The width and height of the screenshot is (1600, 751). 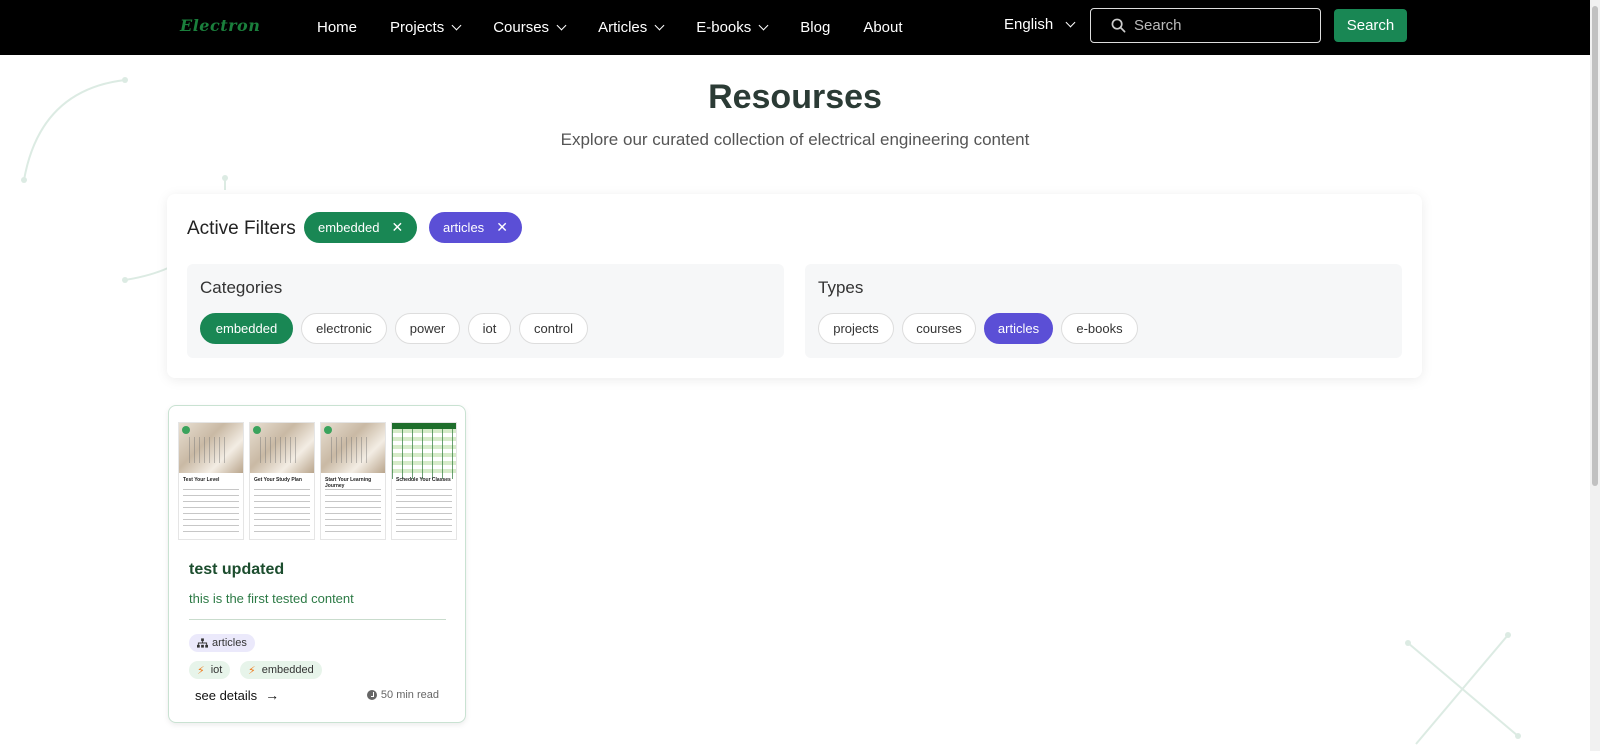 What do you see at coordinates (1018, 328) in the screenshot?
I see `type-pill-articles: articles` at bounding box center [1018, 328].